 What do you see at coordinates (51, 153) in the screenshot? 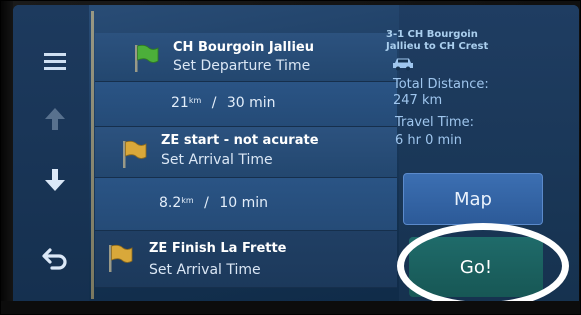
I see `side-rail` at bounding box center [51, 153].